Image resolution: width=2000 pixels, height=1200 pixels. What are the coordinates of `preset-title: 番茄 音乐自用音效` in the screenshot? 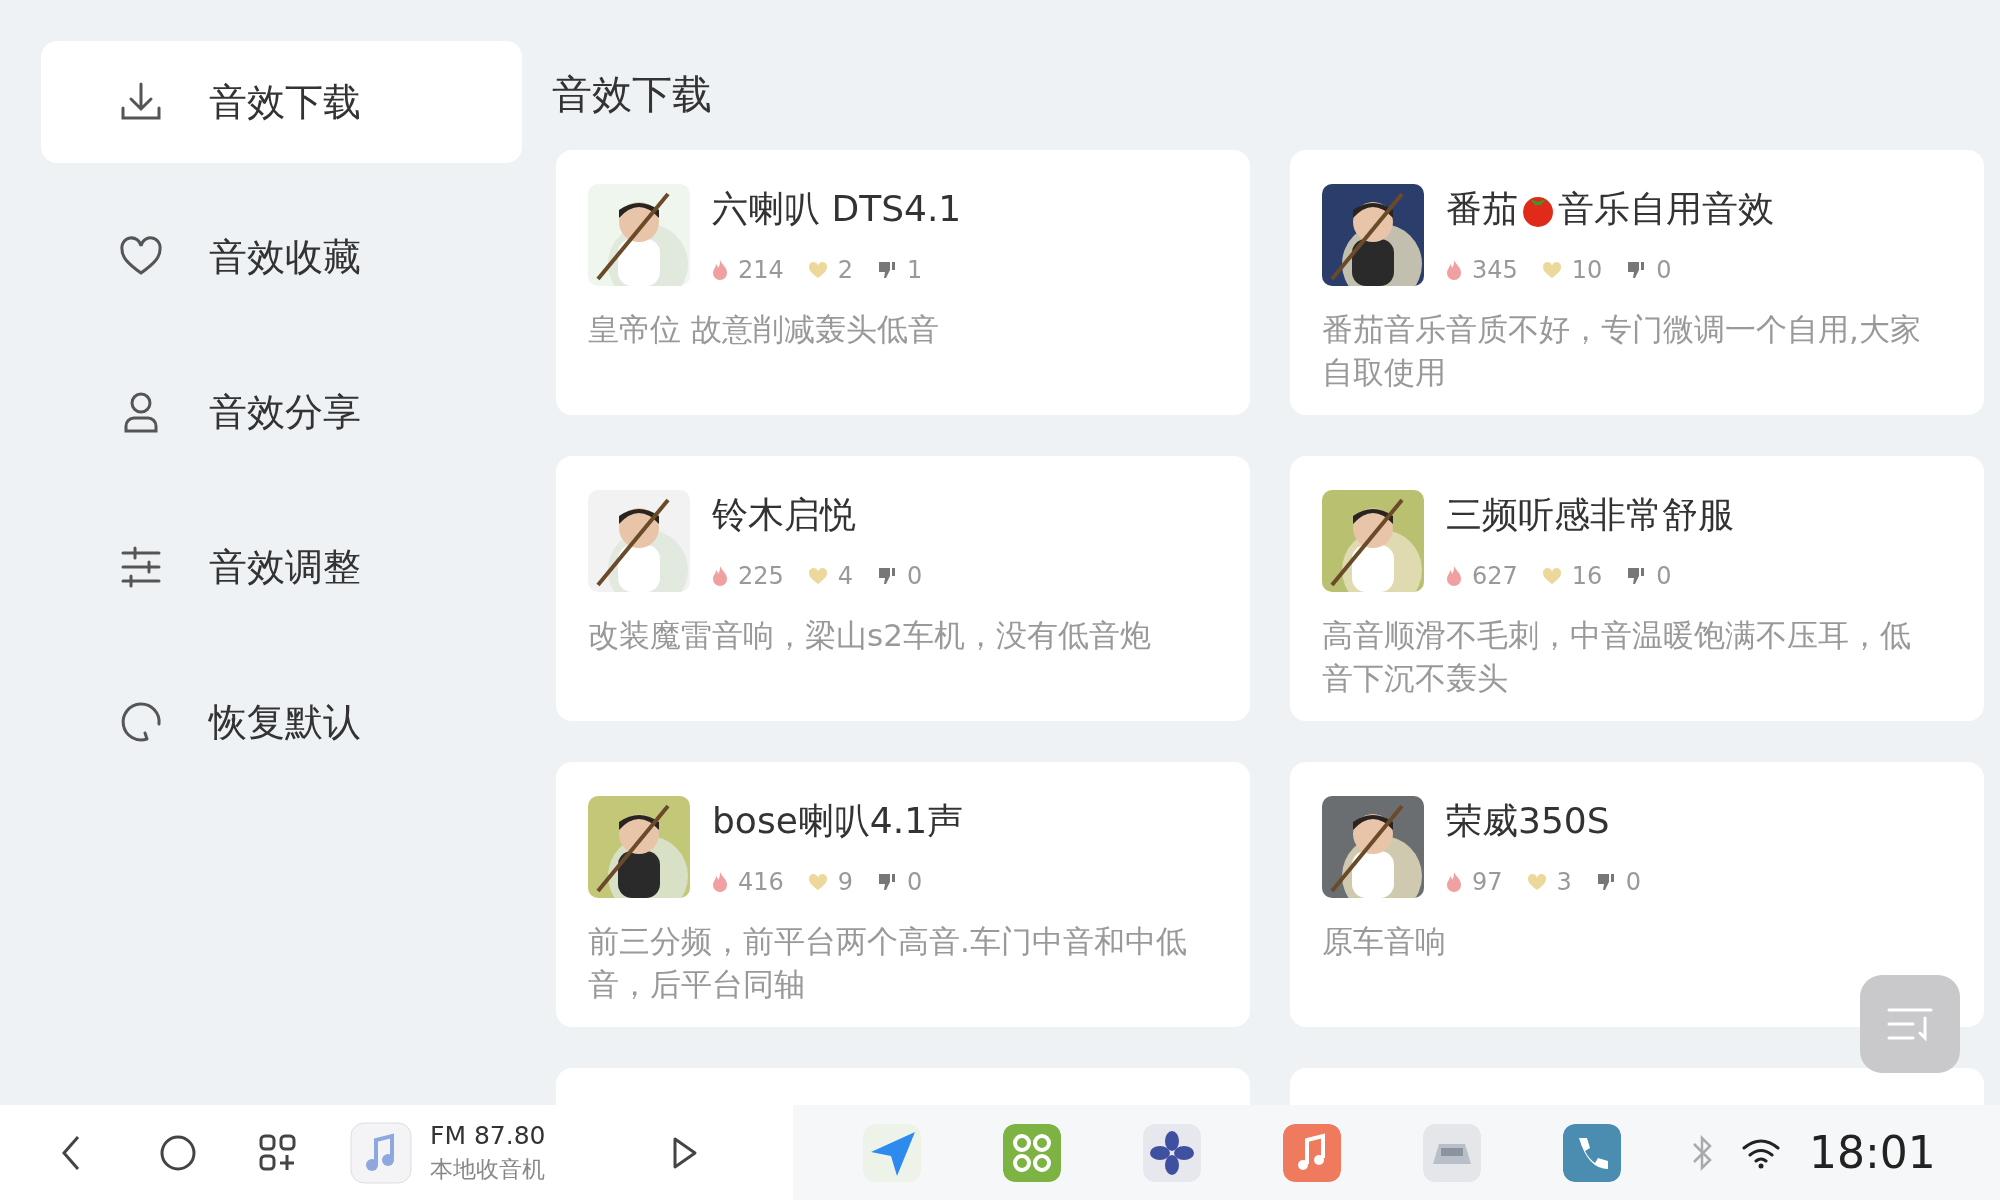 It's located at (1610, 209).